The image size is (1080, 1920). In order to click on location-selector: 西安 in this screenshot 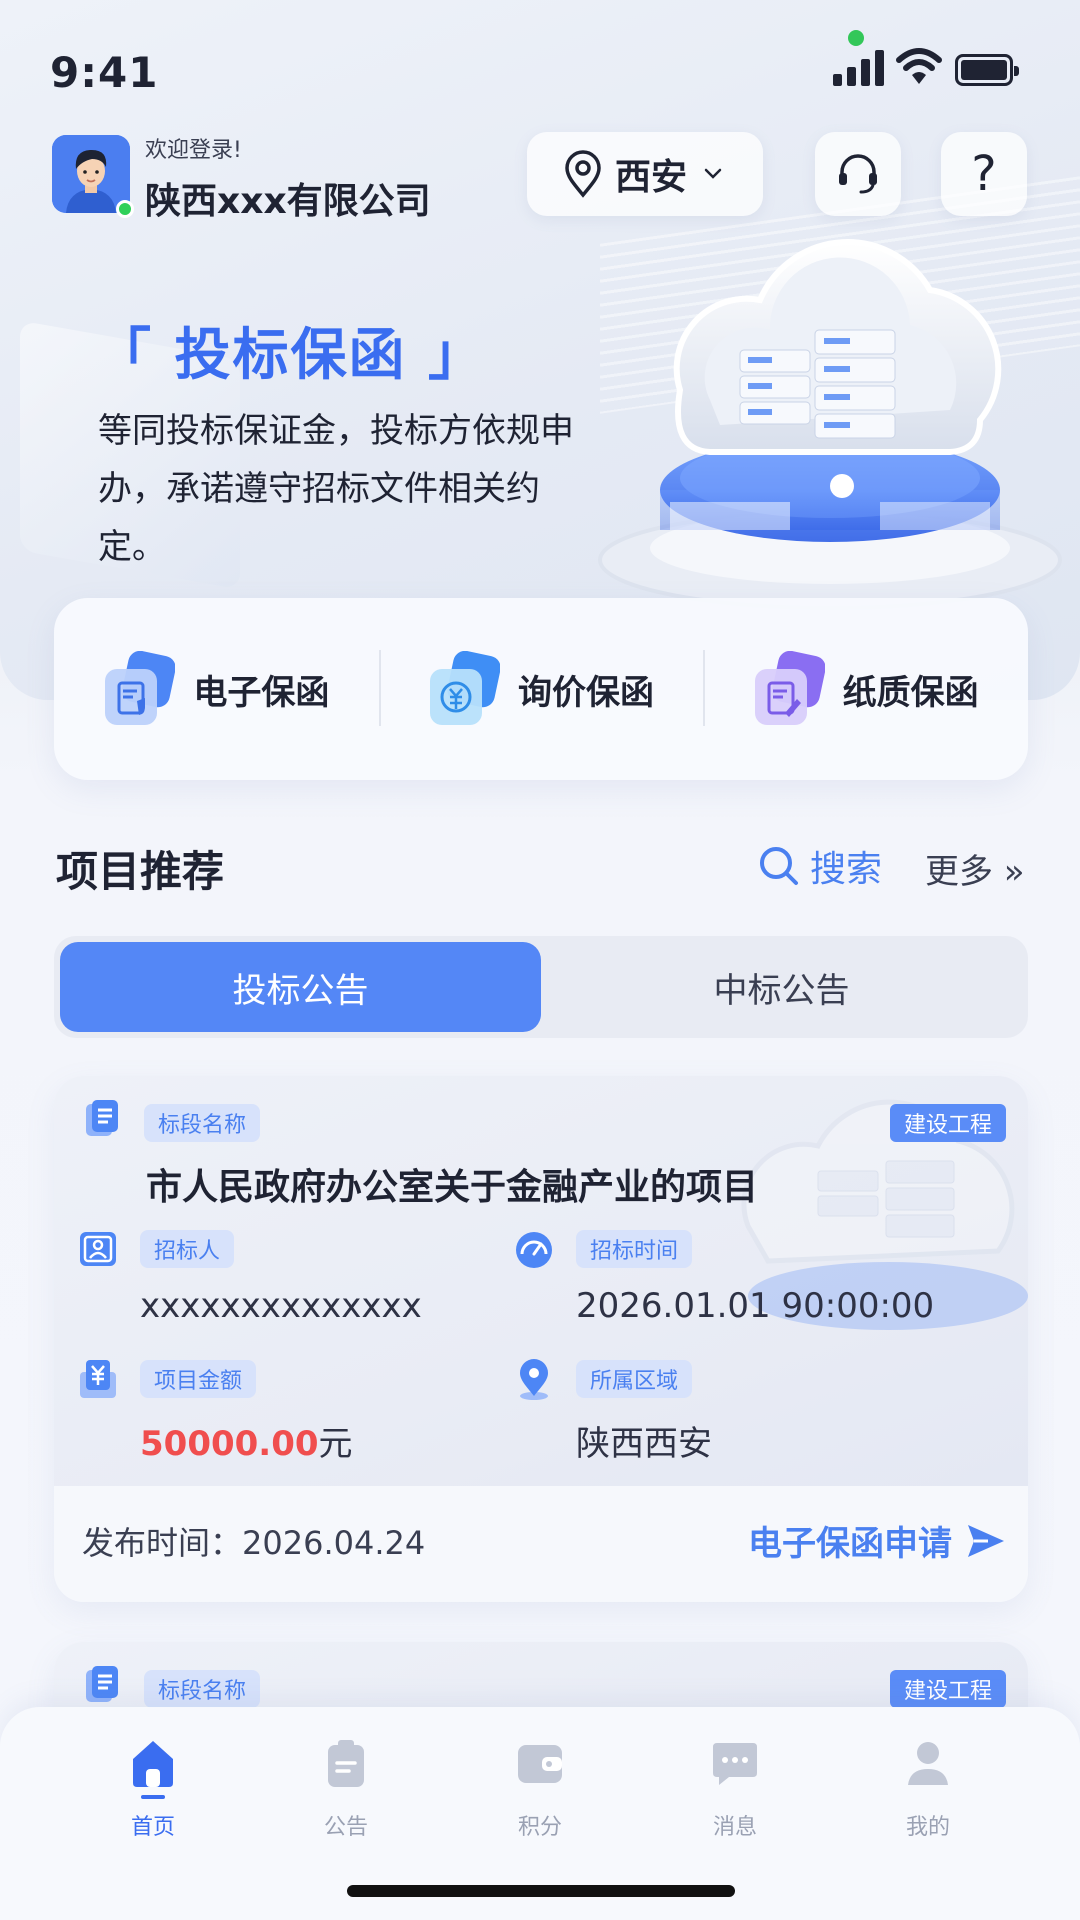, I will do `click(645, 174)`.